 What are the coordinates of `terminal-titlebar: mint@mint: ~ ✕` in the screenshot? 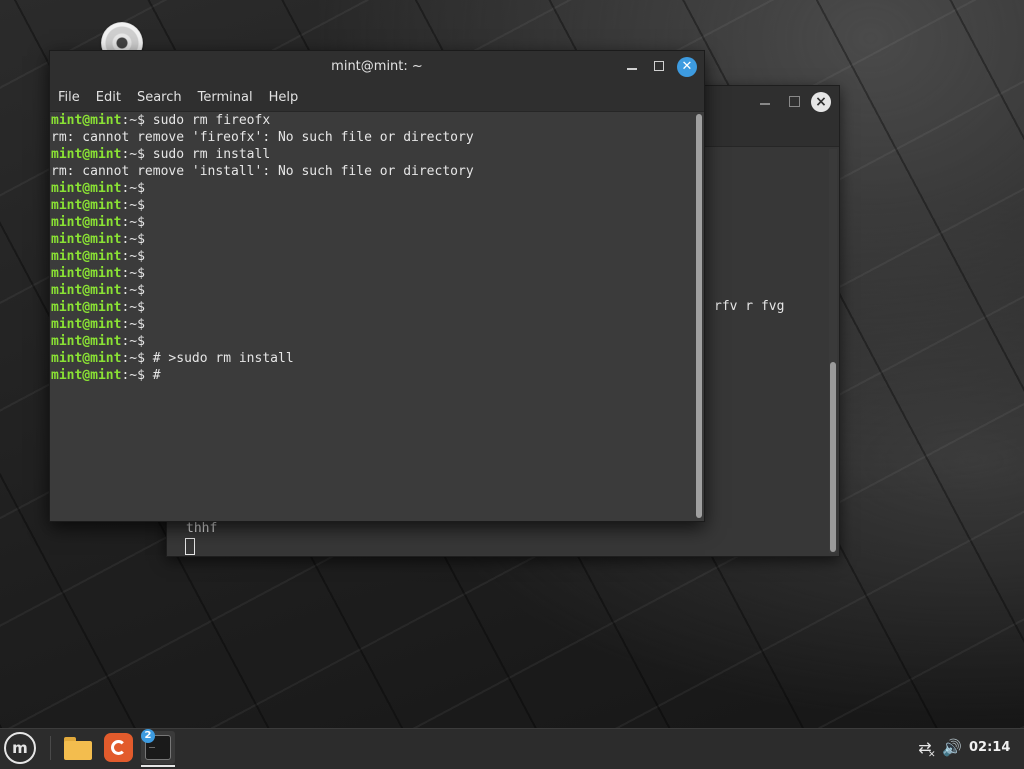 It's located at (377, 67).